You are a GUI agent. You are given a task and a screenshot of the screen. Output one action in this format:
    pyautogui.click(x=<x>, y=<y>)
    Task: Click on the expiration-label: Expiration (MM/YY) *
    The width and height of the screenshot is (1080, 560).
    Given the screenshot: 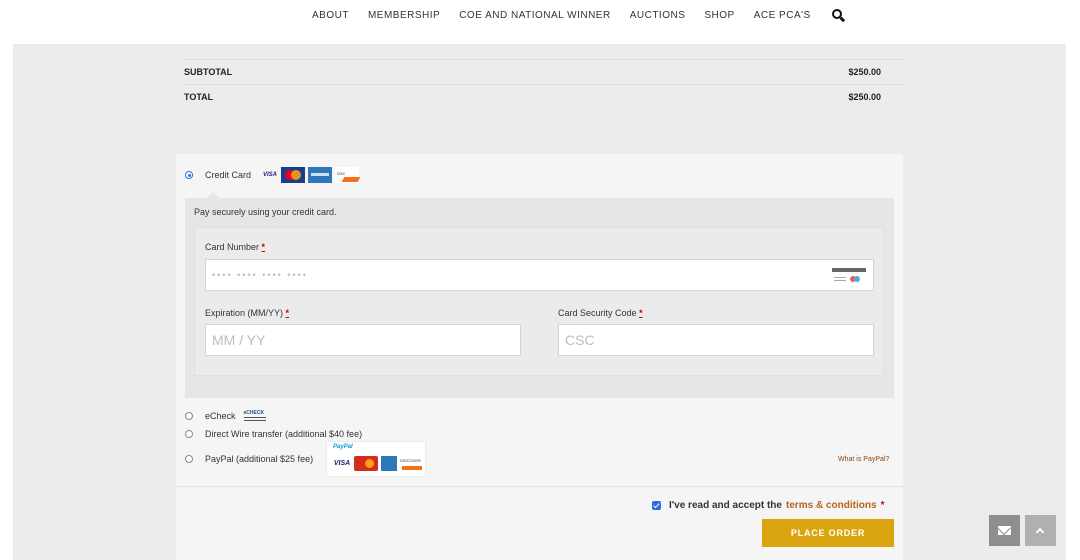 What is the action you would take?
    pyautogui.click(x=247, y=313)
    